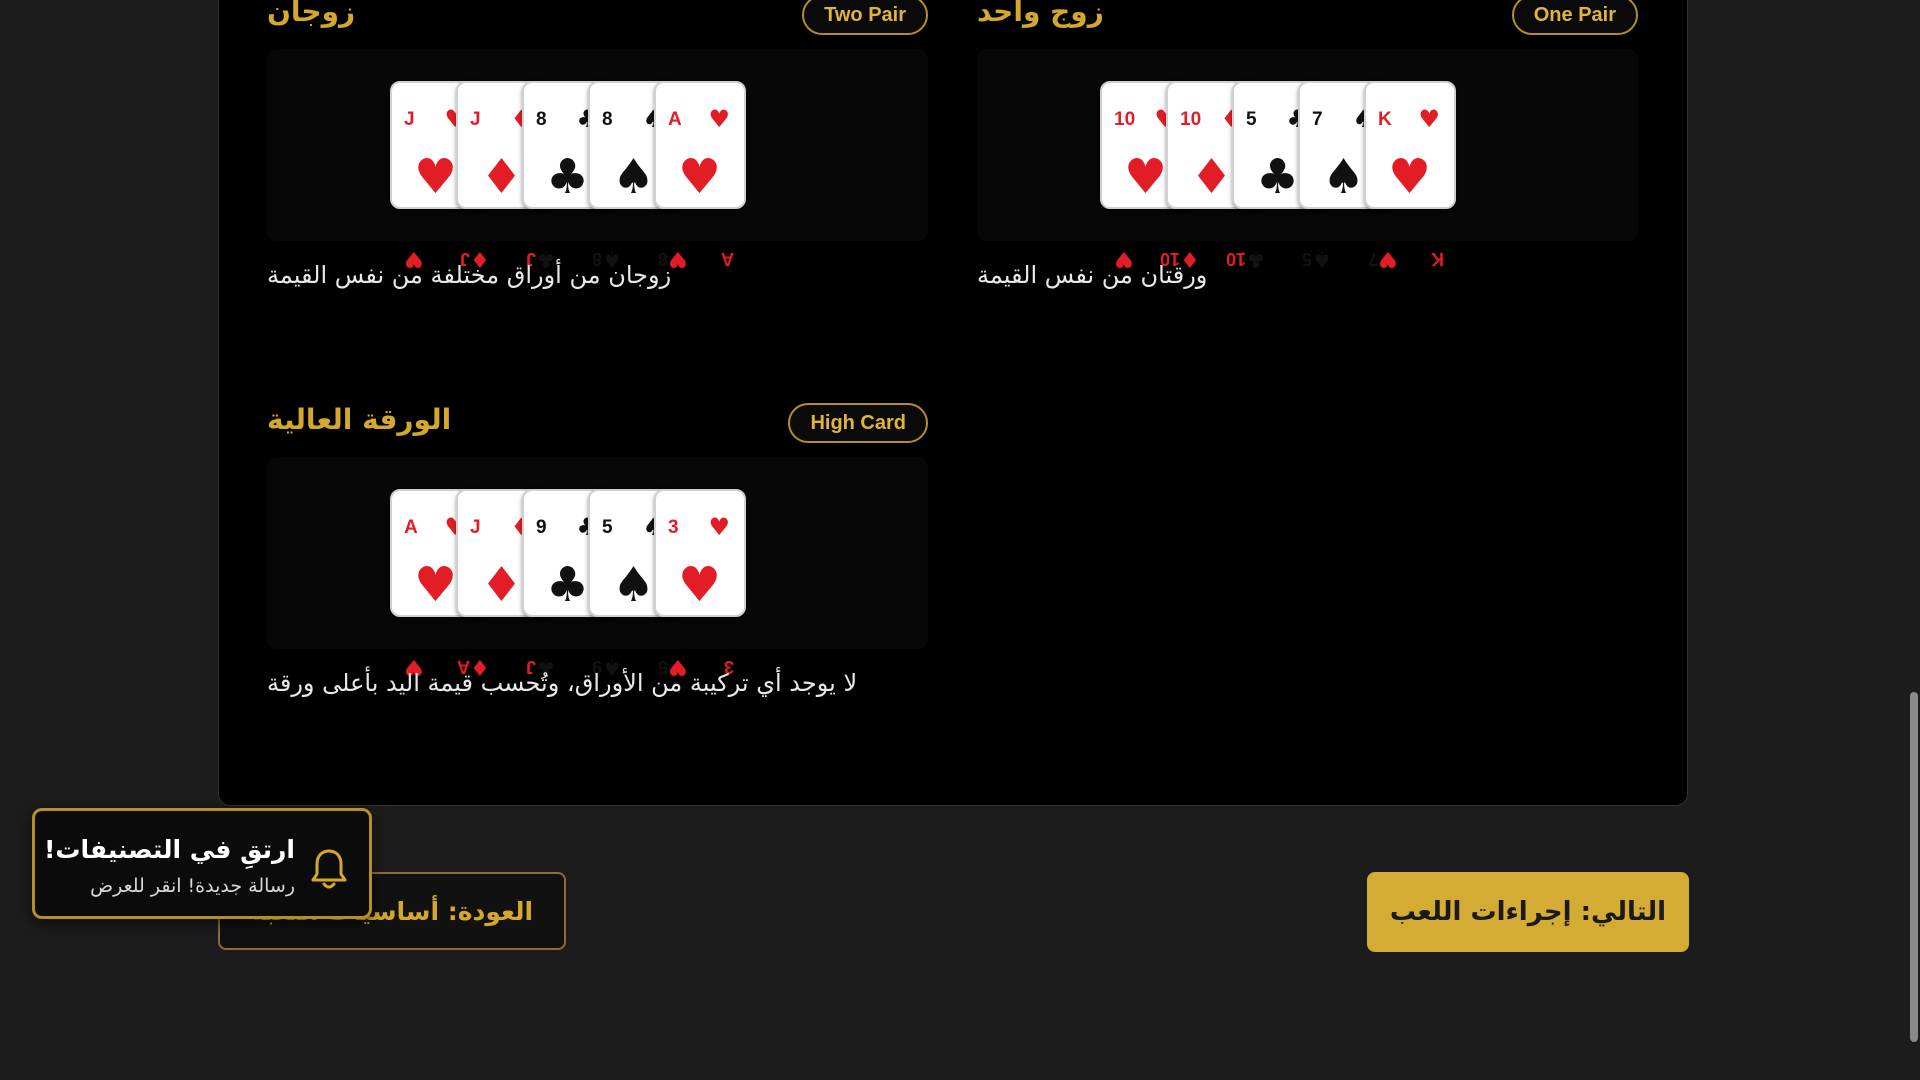 This screenshot has height=1080, width=1920. I want to click on card-rank: K, so click(1385, 119).